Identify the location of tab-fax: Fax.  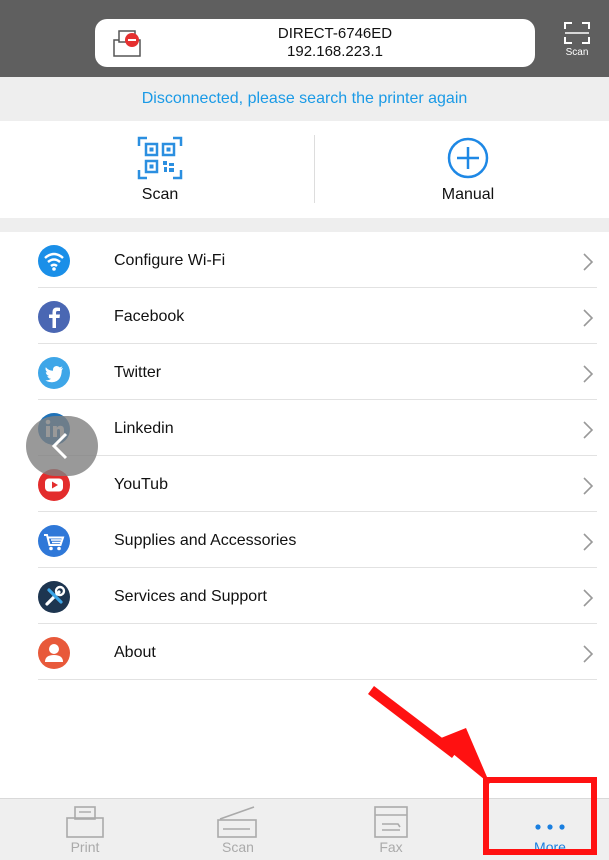
(391, 829).